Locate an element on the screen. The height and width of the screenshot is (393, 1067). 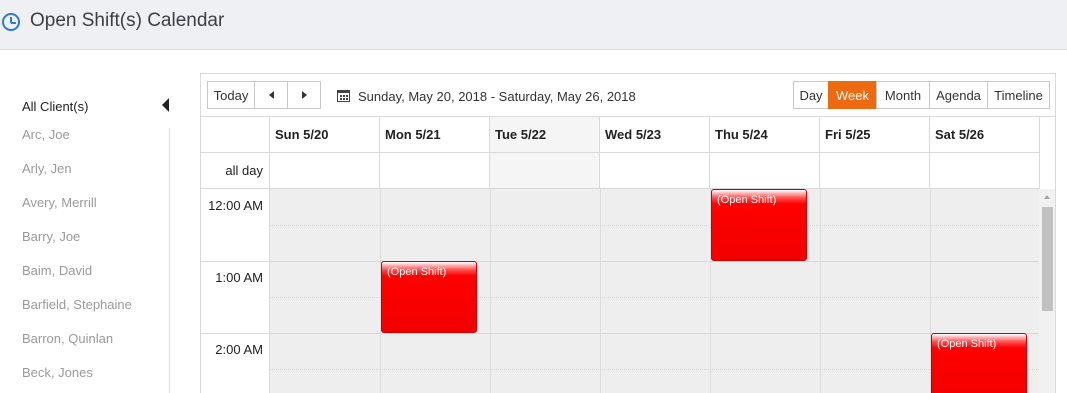
clock-icon is located at coordinates (11, 22).